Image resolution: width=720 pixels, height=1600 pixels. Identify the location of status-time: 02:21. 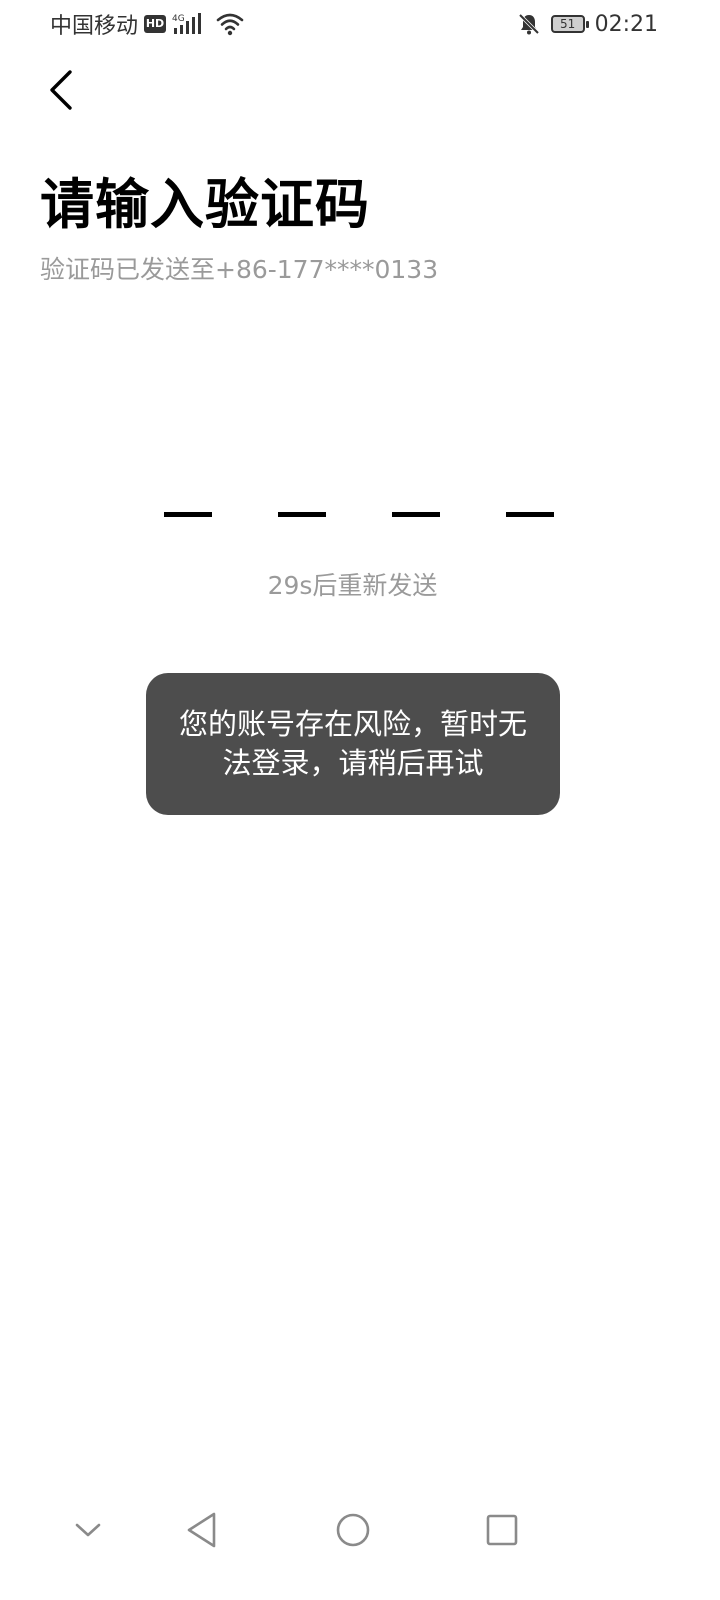
(626, 24).